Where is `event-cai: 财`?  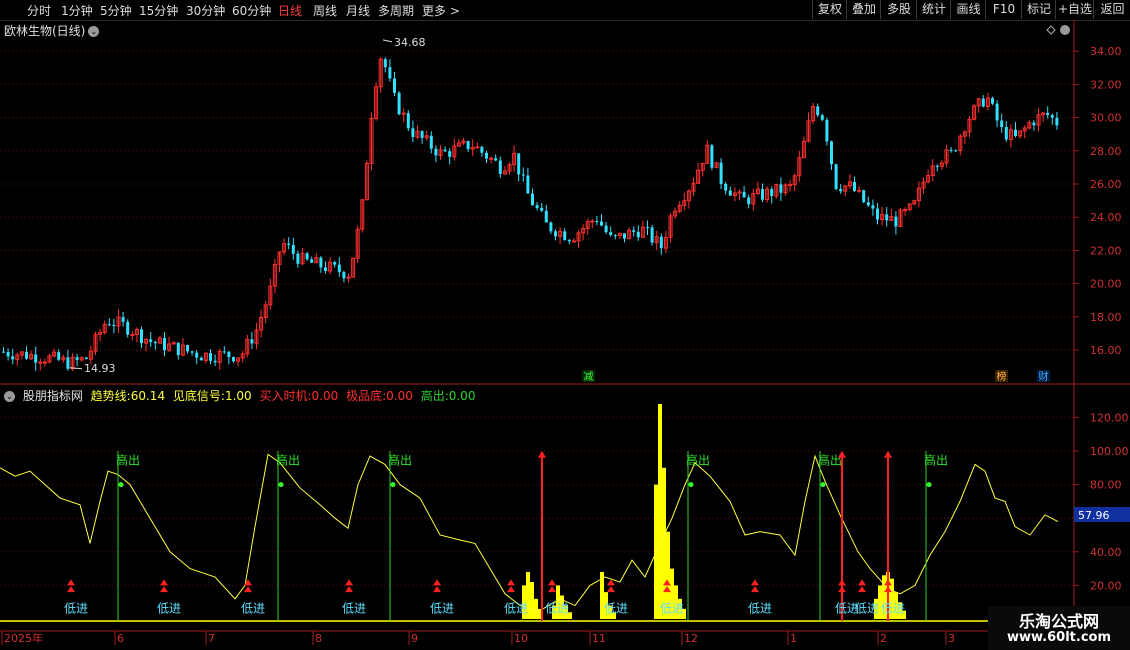
event-cai: 财 is located at coordinates (1044, 376).